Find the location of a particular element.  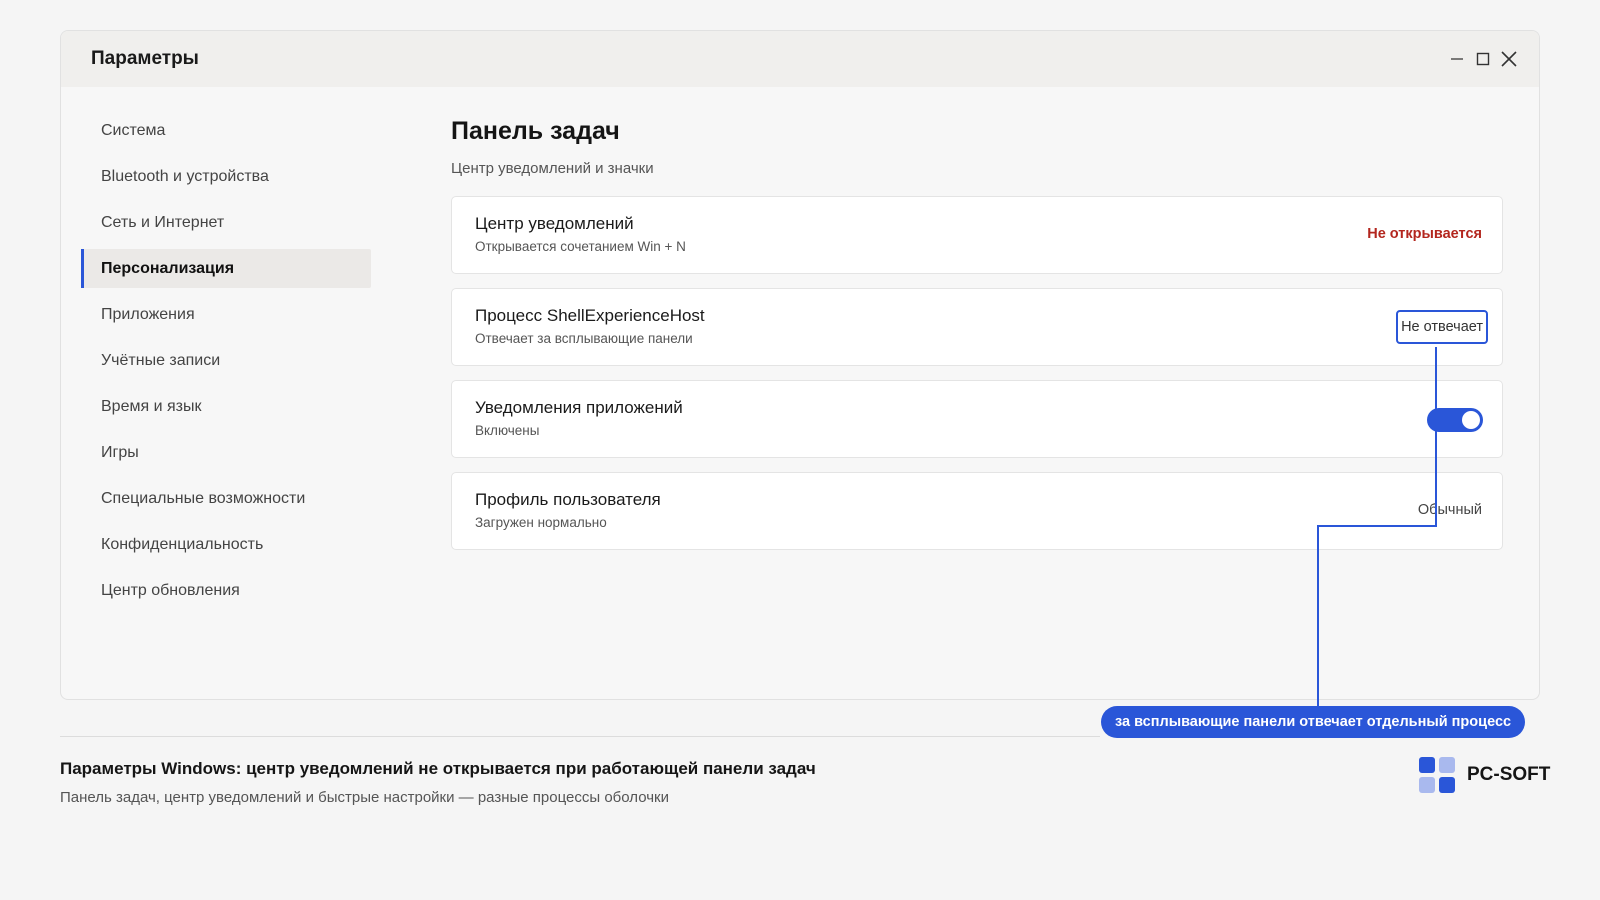

sidebar-item-time-language: Время и язык is located at coordinates (226, 406).